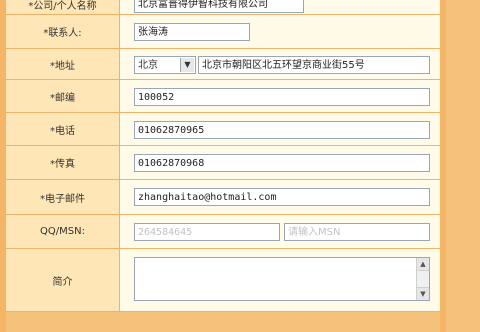 This screenshot has width=480, height=332. What do you see at coordinates (63, 162) in the screenshot?
I see `fax-label: *传真` at bounding box center [63, 162].